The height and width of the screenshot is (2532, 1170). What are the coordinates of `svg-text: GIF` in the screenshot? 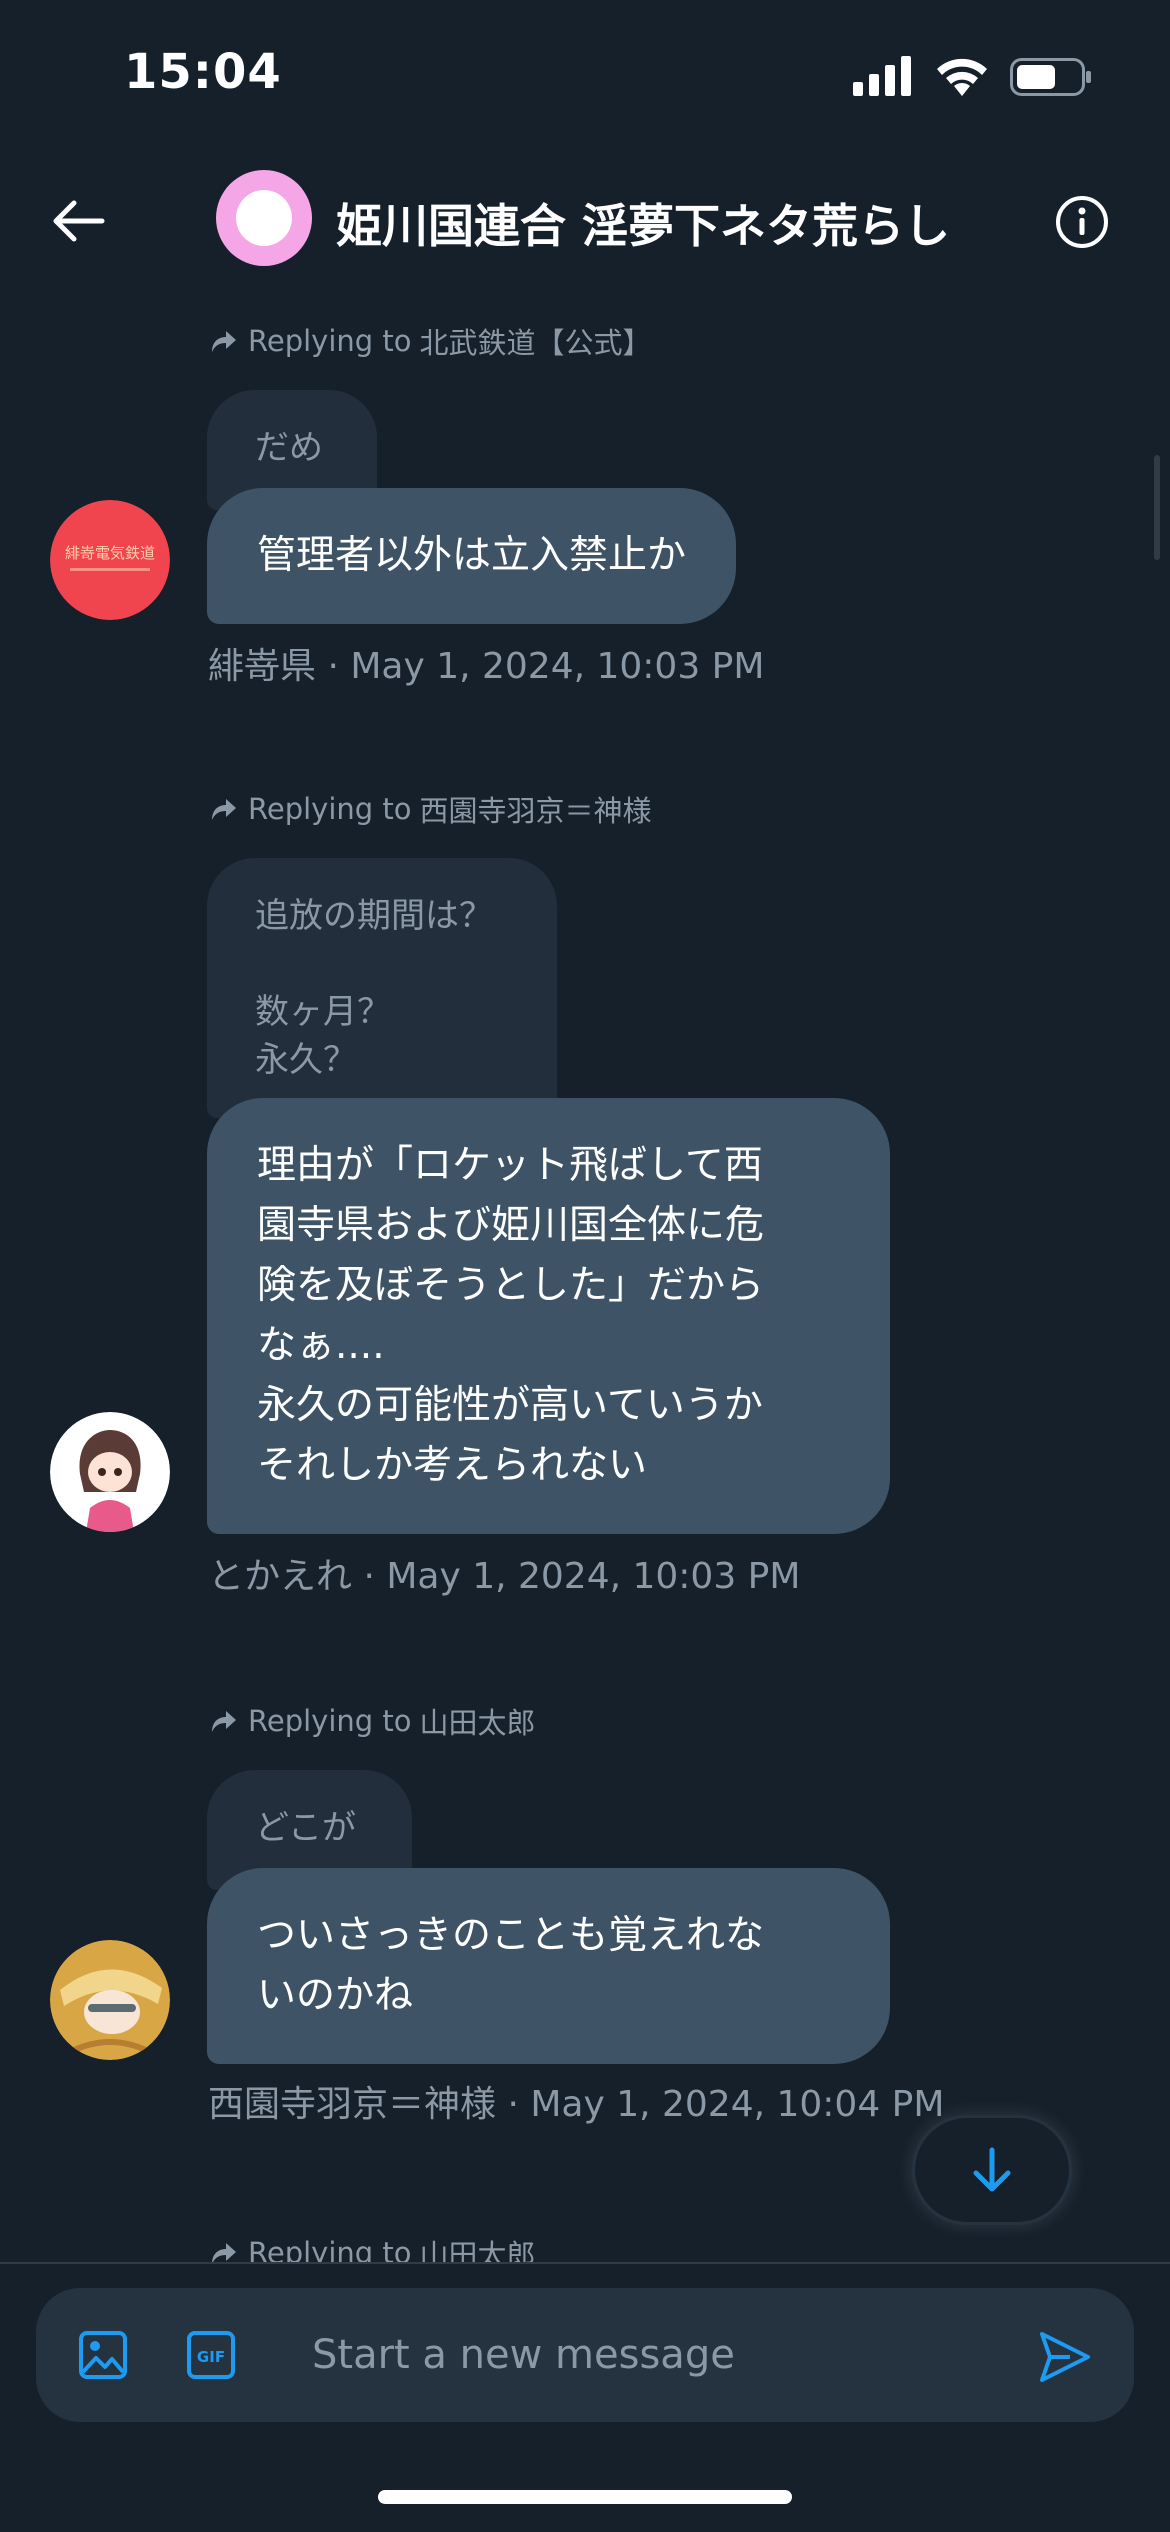 It's located at (211, 2357).